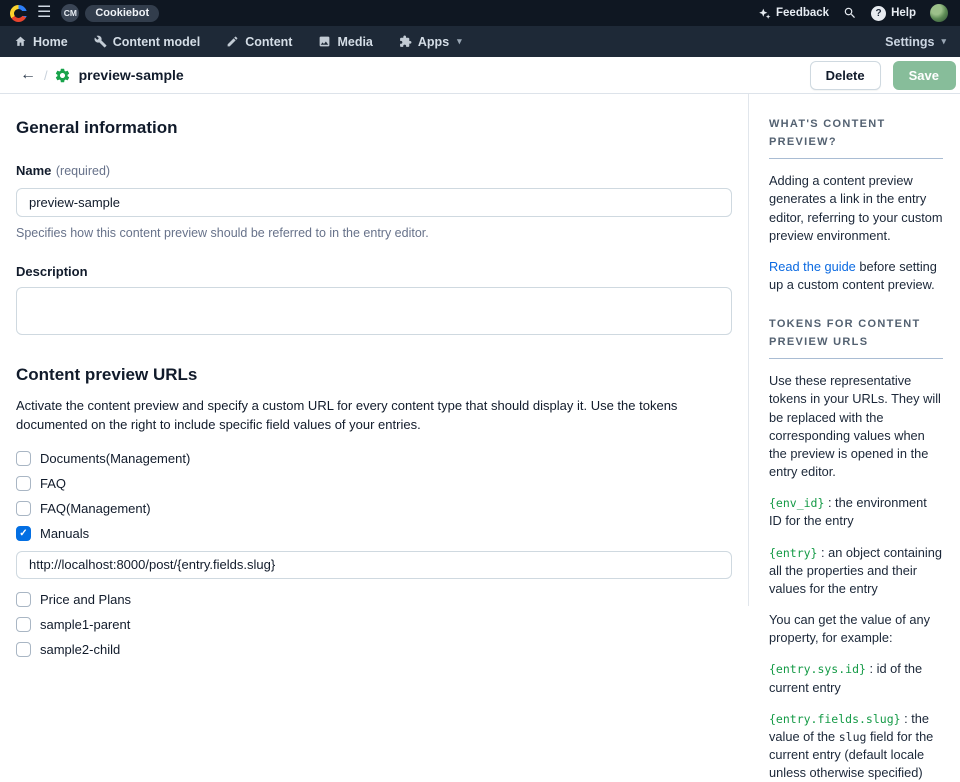 The image size is (960, 782). I want to click on read-the-guide-link: Read the guide, so click(812, 266).